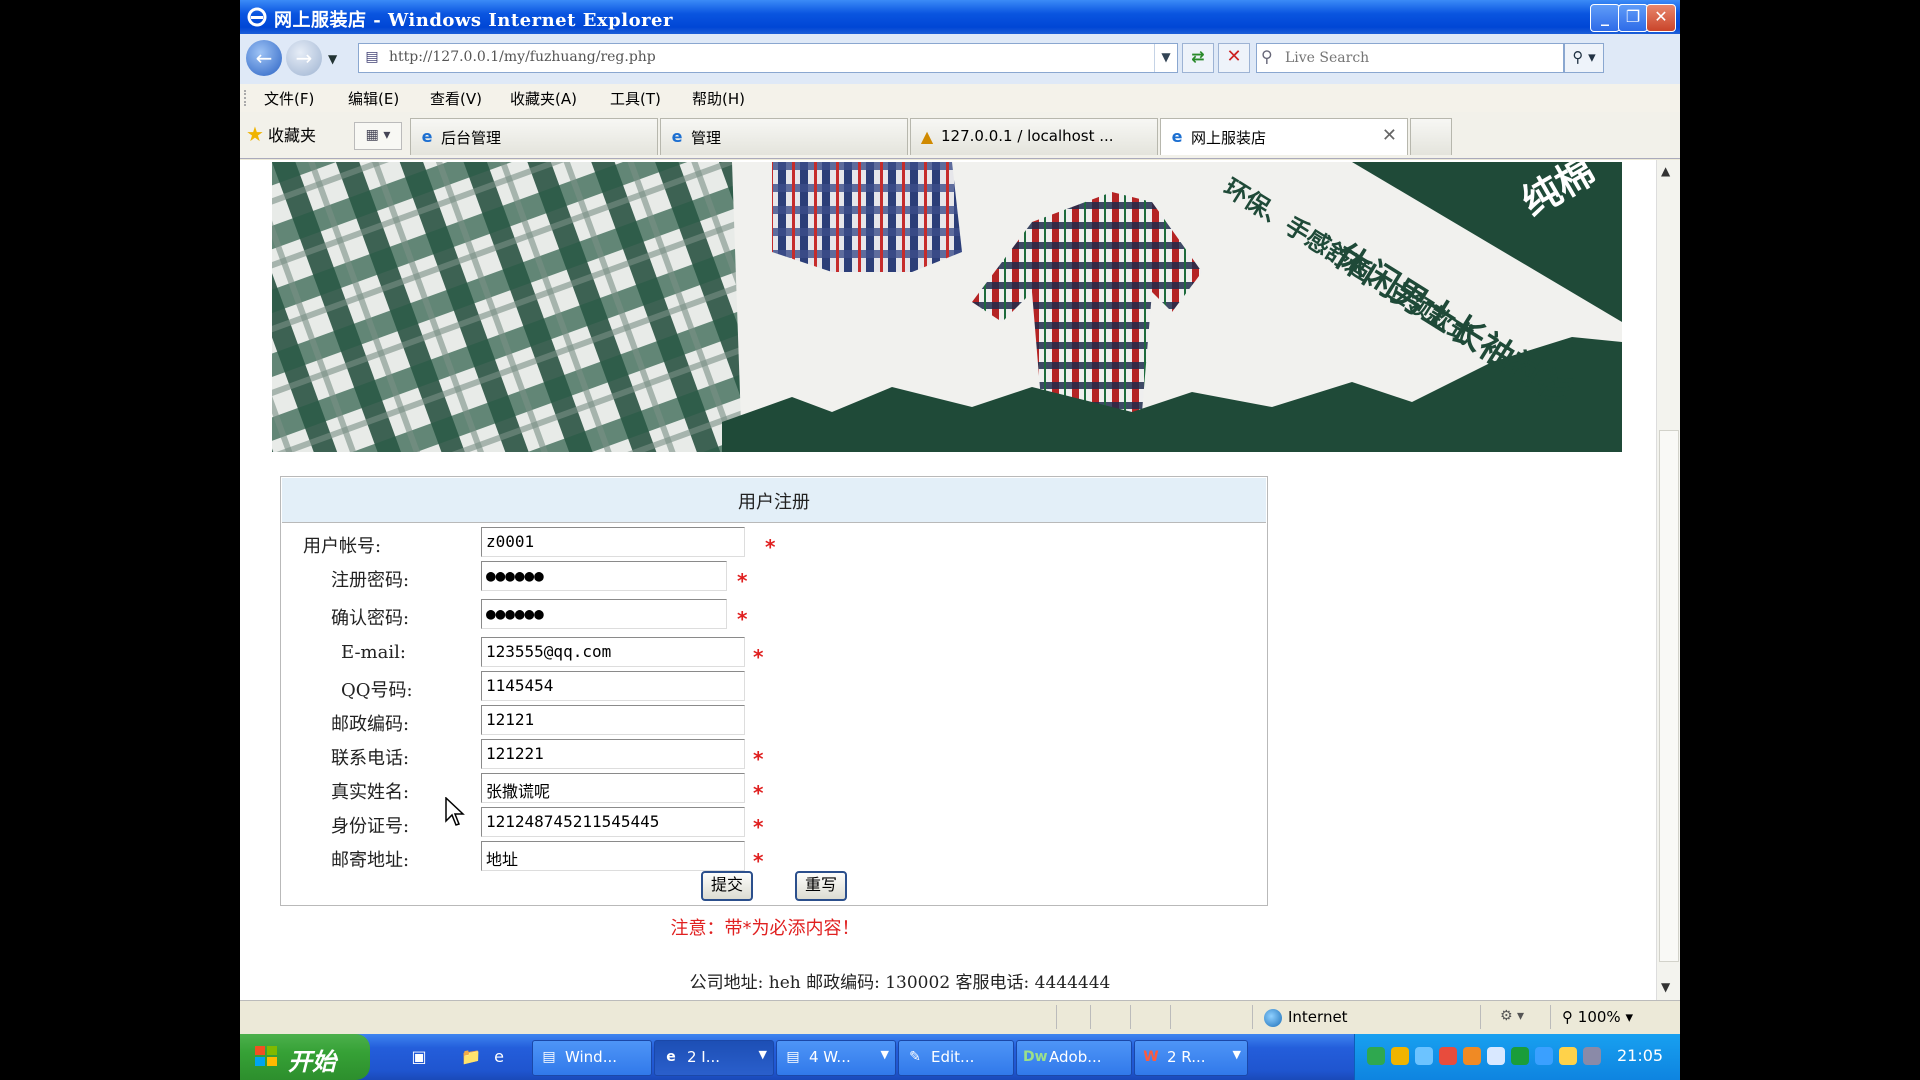  What do you see at coordinates (1568, 1056) in the screenshot?
I see `tray-shield-icon` at bounding box center [1568, 1056].